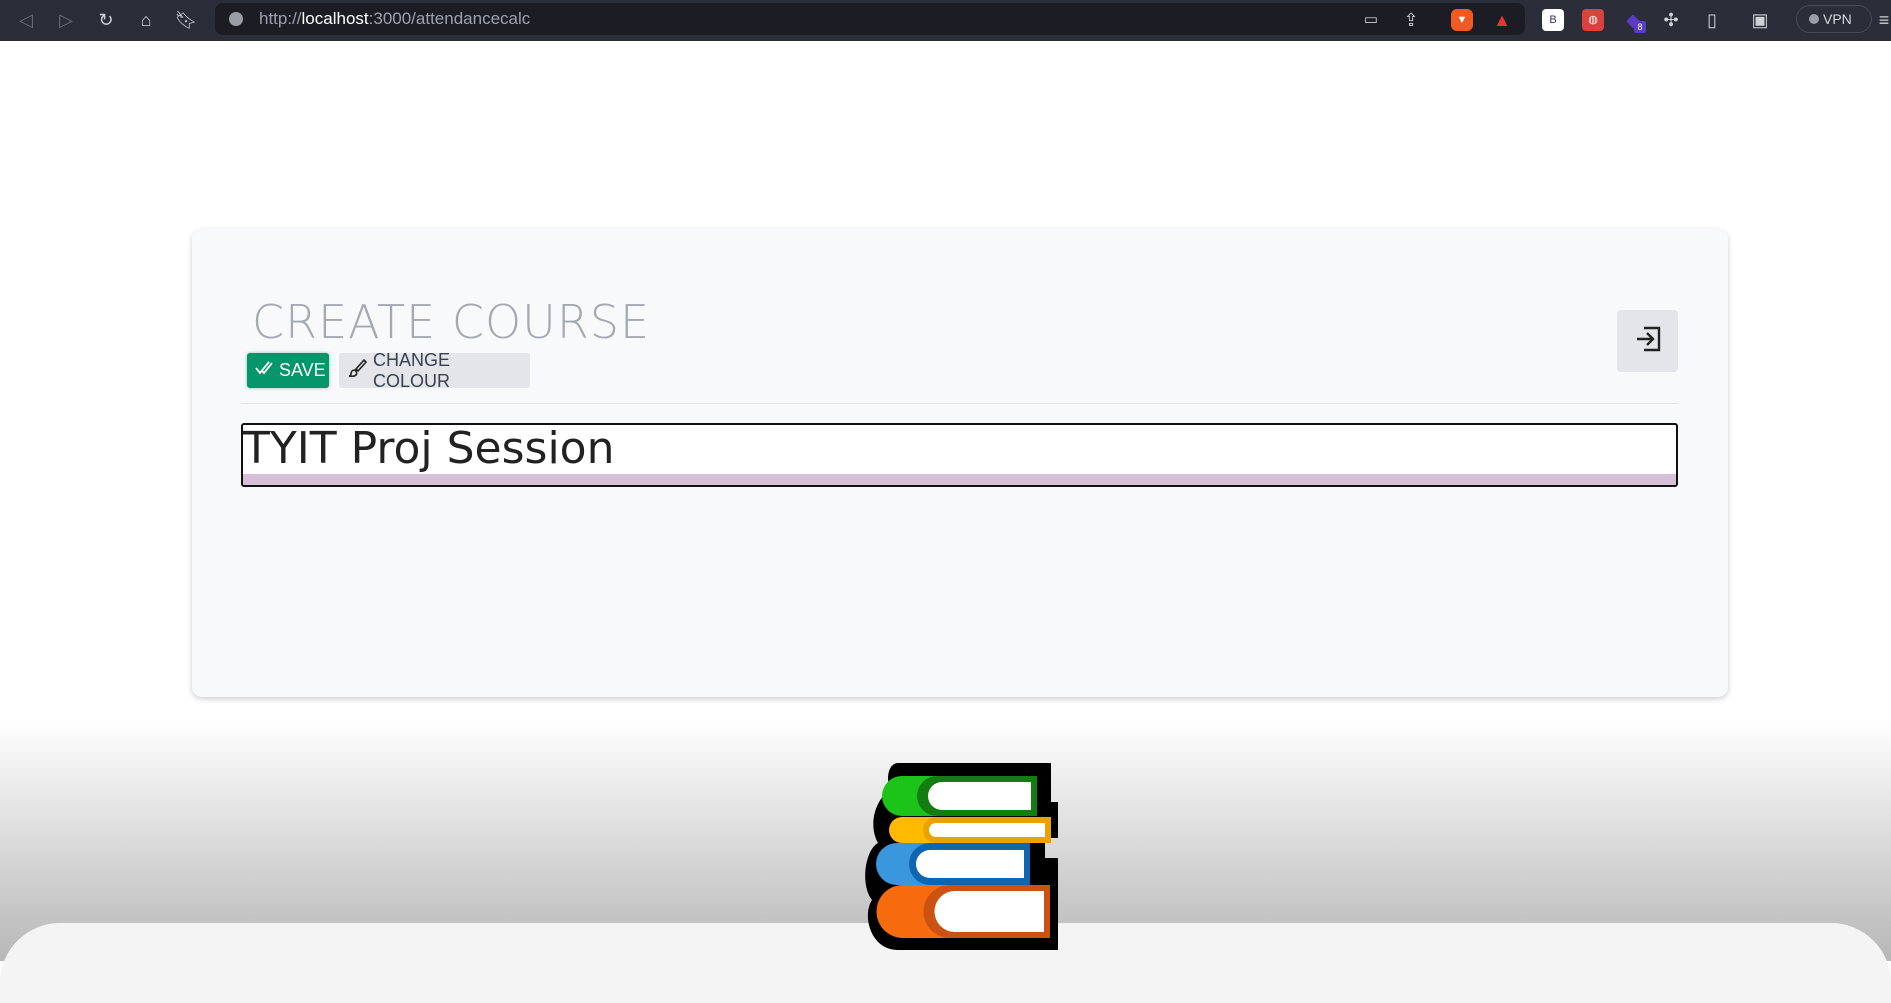  I want to click on save-button: SAVE, so click(288, 370).